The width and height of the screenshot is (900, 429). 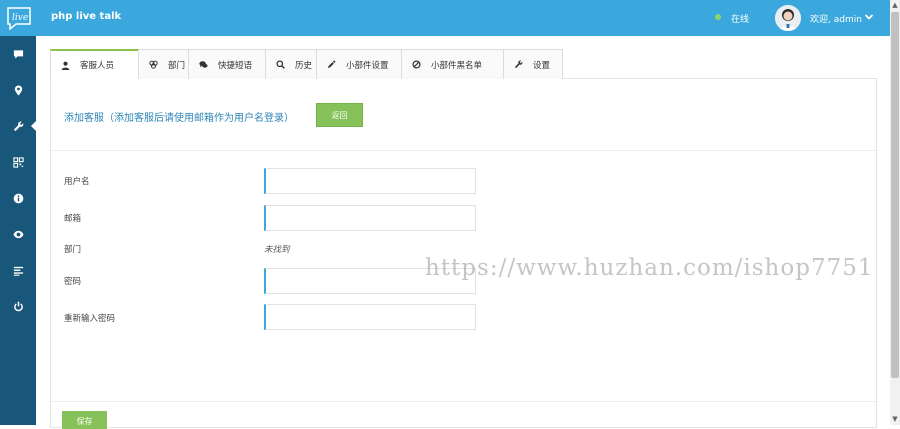 What do you see at coordinates (895, 5) in the screenshot?
I see `scroll-up-arrow-icon: ▲` at bounding box center [895, 5].